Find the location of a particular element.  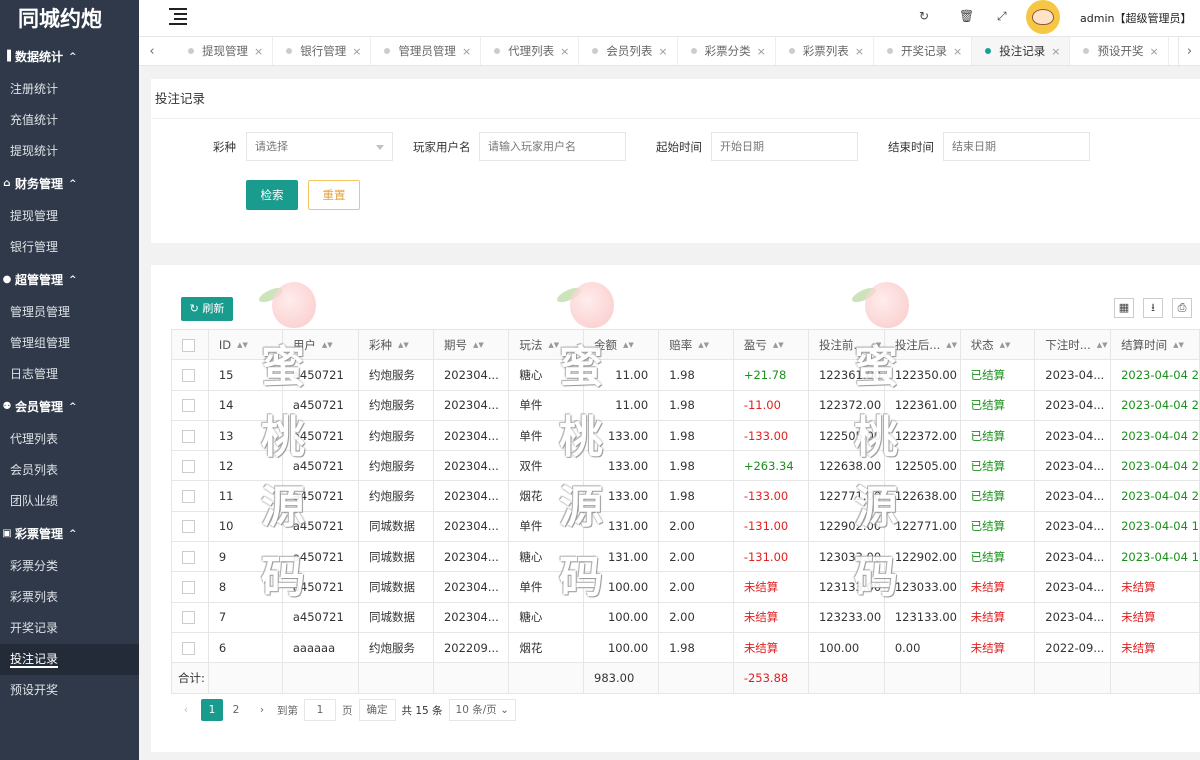

sidebar-group-0: ▐ 数据统计 ^ is located at coordinates (69, 57).